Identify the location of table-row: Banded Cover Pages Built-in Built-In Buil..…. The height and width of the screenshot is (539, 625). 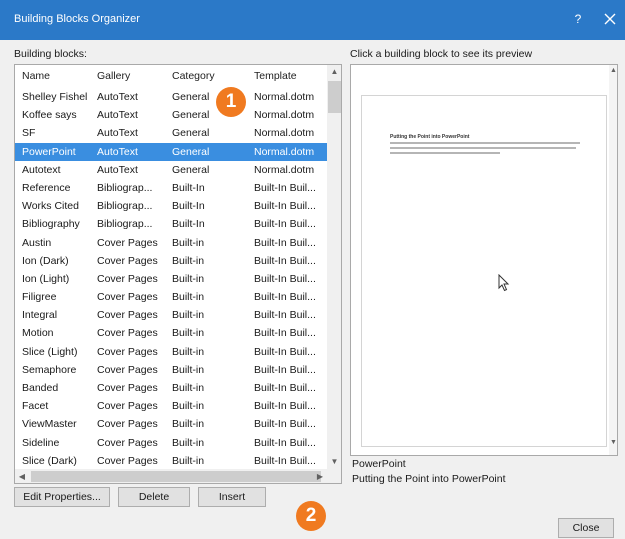
(171, 388).